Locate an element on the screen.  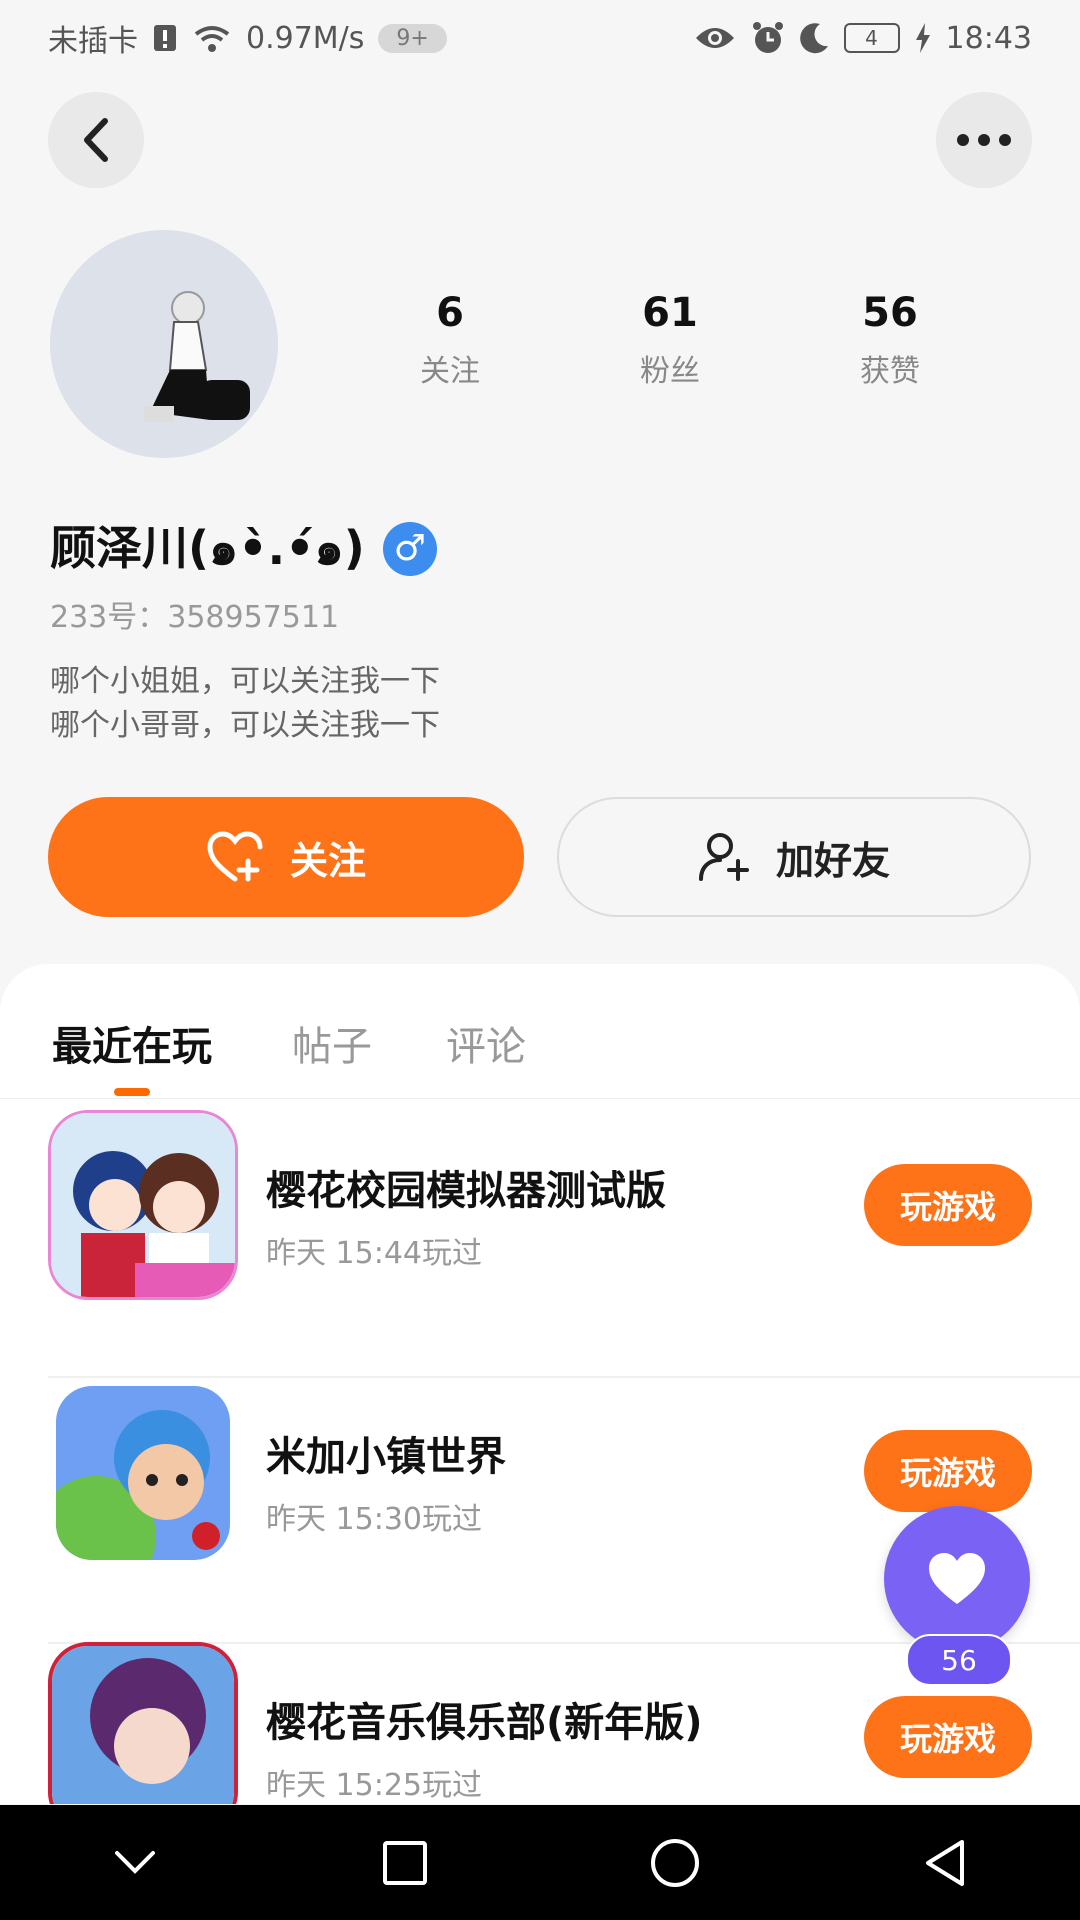
profile-stats: 6 关注 61 粉丝 56 获赞 is located at coordinates (670, 340).